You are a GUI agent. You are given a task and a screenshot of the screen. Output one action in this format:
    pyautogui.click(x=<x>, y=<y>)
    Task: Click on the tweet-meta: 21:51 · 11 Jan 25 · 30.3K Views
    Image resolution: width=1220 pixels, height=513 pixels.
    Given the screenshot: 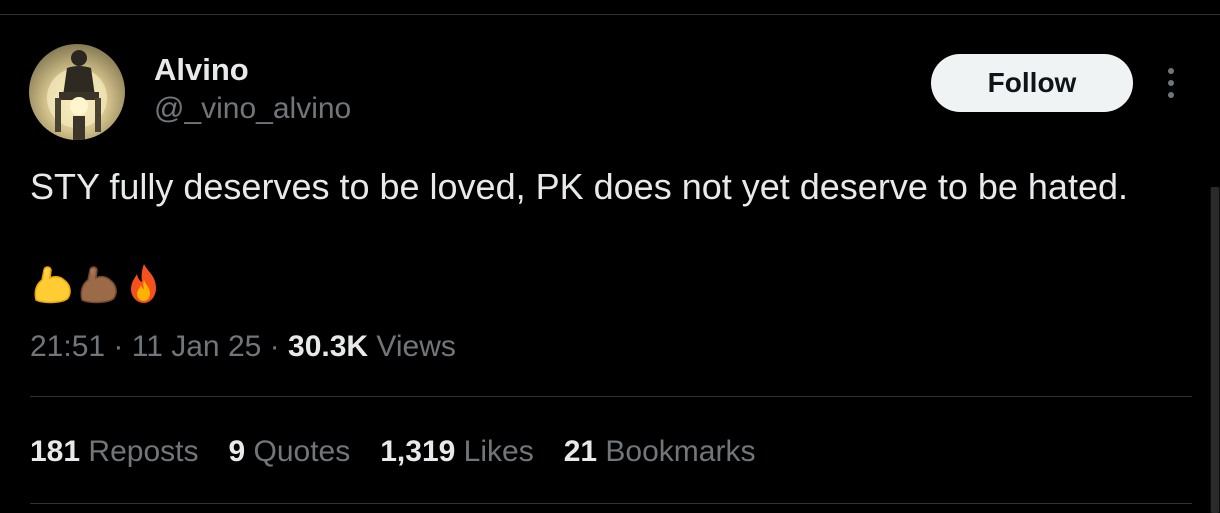 What is the action you would take?
    pyautogui.click(x=243, y=347)
    